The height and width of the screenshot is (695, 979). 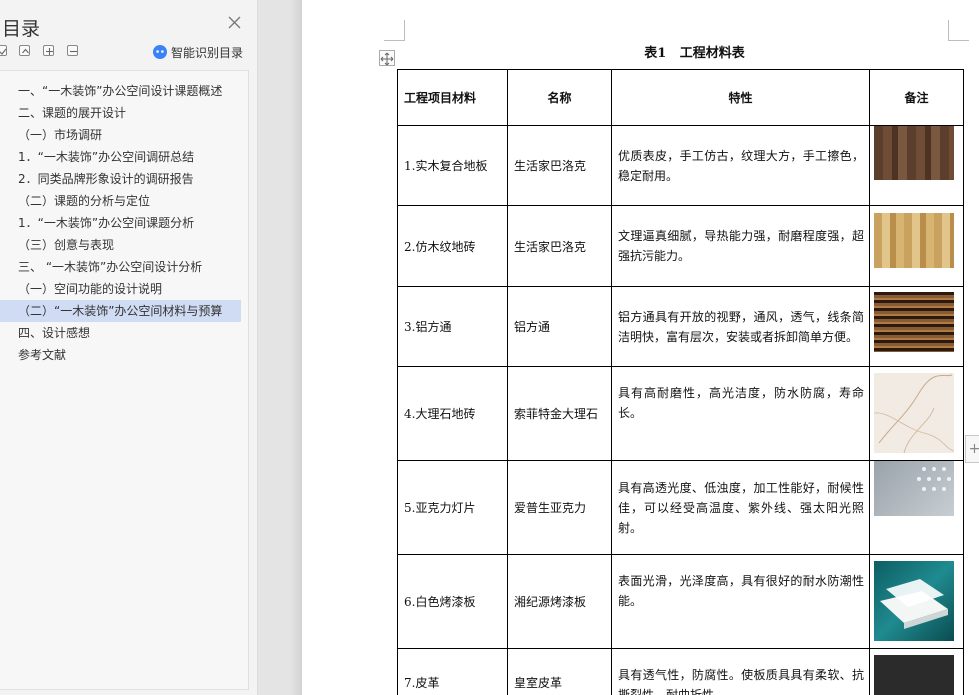 What do you see at coordinates (387, 58) in the screenshot?
I see `table-move-handle` at bounding box center [387, 58].